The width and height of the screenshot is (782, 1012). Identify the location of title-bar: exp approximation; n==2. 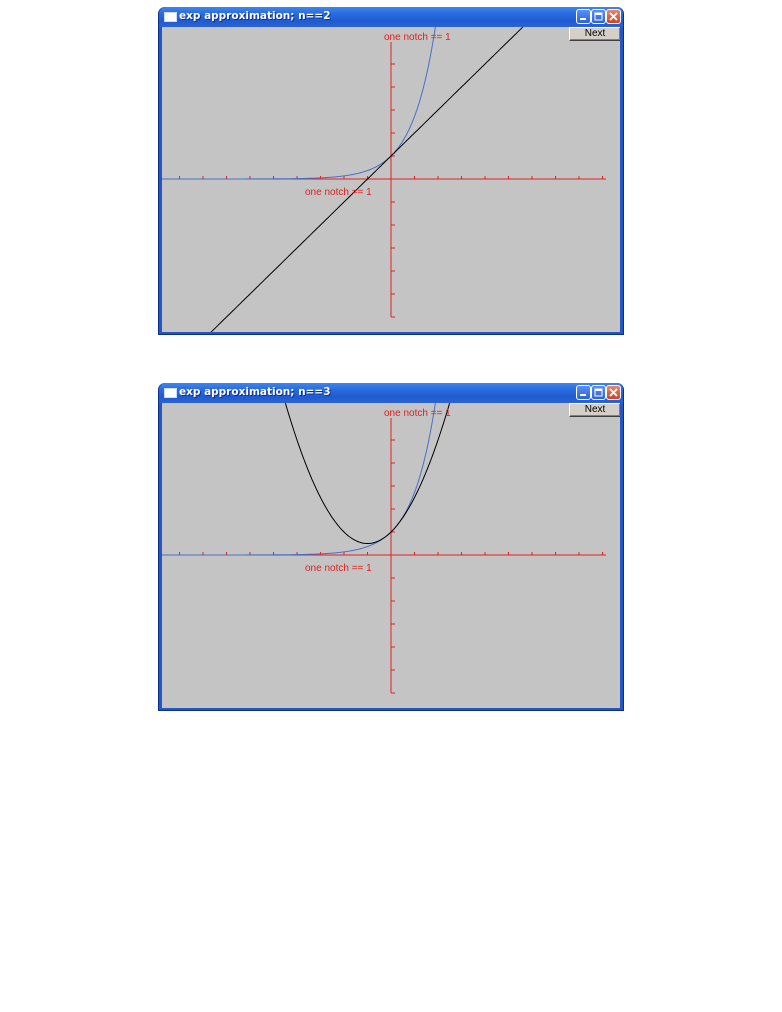
(391, 17).